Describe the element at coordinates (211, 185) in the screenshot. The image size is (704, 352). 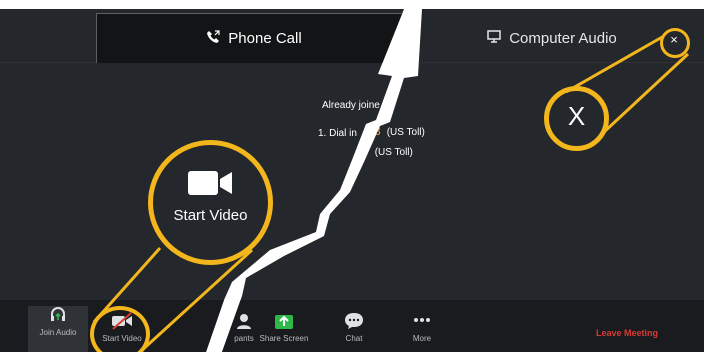
I see `video-camera-icon` at that location.